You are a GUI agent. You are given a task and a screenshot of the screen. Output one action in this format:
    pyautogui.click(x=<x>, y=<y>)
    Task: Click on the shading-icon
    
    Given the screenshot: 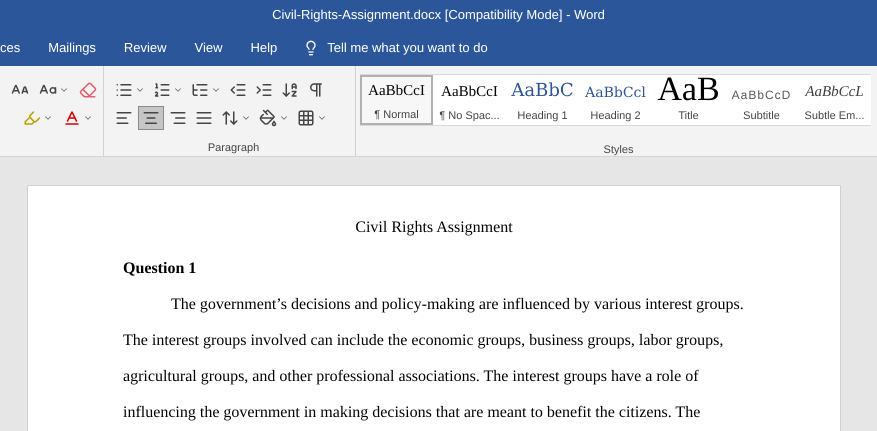 What is the action you would take?
    pyautogui.click(x=268, y=117)
    